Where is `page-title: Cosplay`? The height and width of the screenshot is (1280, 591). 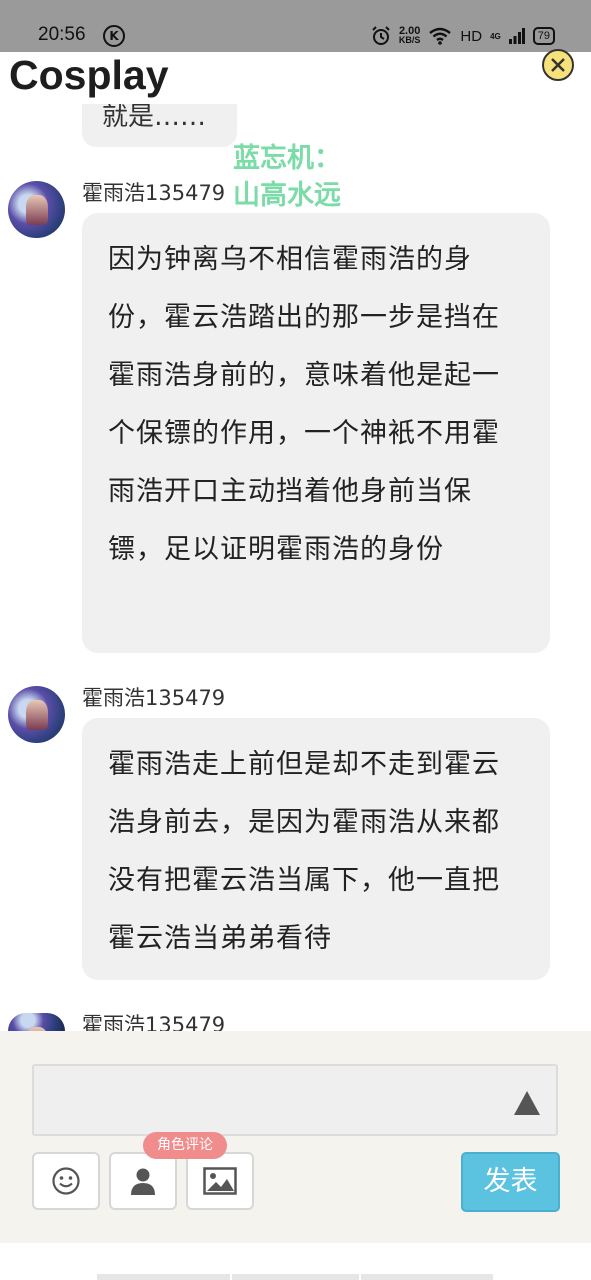
page-title: Cosplay is located at coordinates (89, 75).